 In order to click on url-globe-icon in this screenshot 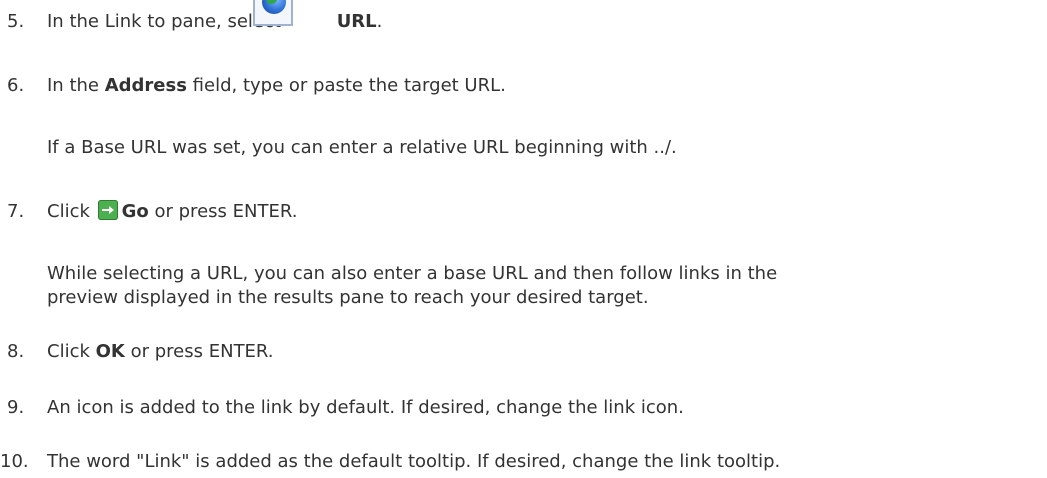, I will do `click(273, 13)`.